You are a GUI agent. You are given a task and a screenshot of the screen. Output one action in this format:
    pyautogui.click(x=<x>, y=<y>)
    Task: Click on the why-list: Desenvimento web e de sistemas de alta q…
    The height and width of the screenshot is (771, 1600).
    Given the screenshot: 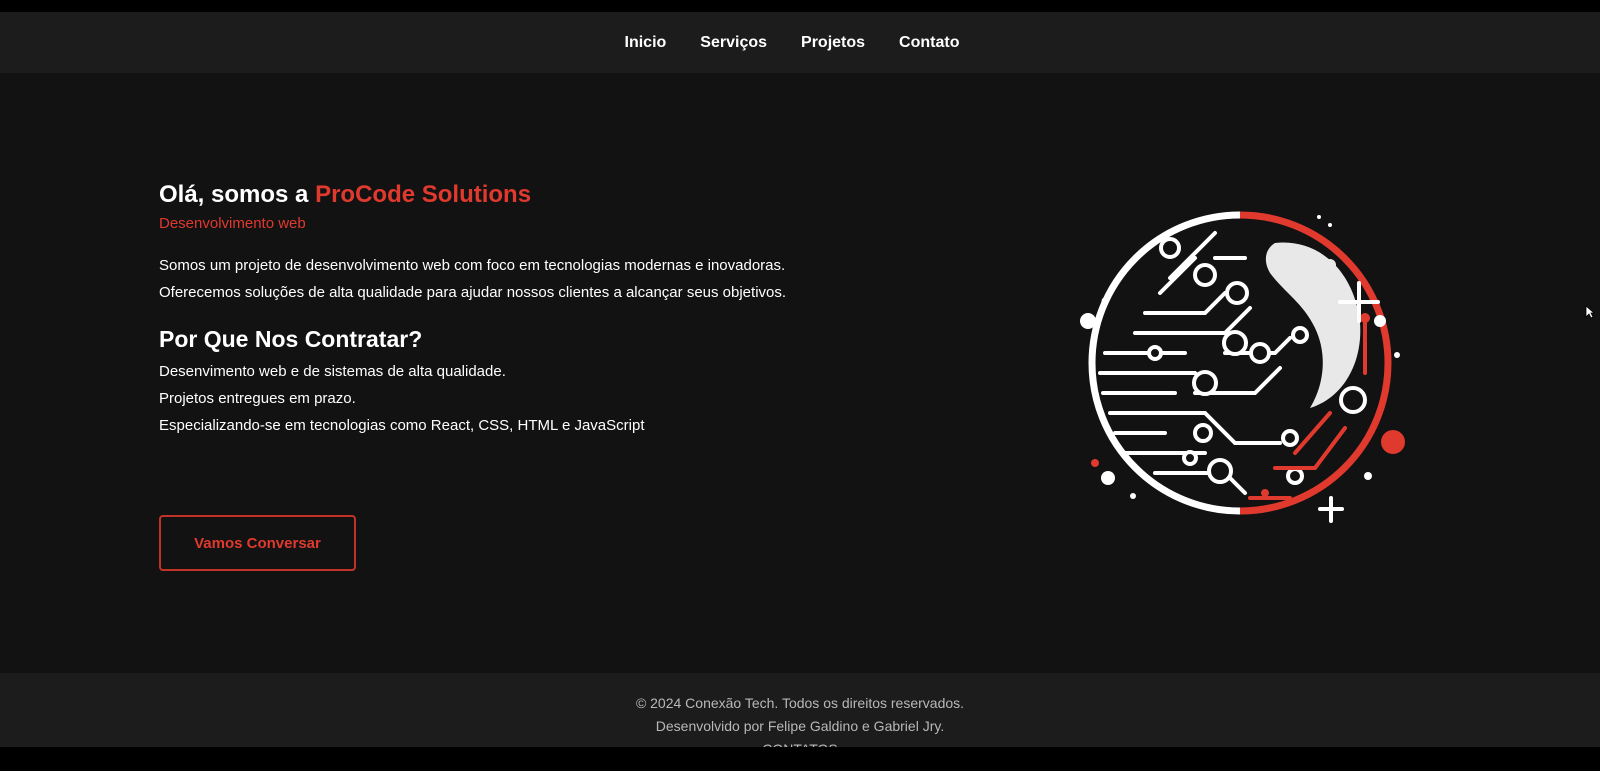 What is the action you would take?
    pyautogui.click(x=479, y=398)
    